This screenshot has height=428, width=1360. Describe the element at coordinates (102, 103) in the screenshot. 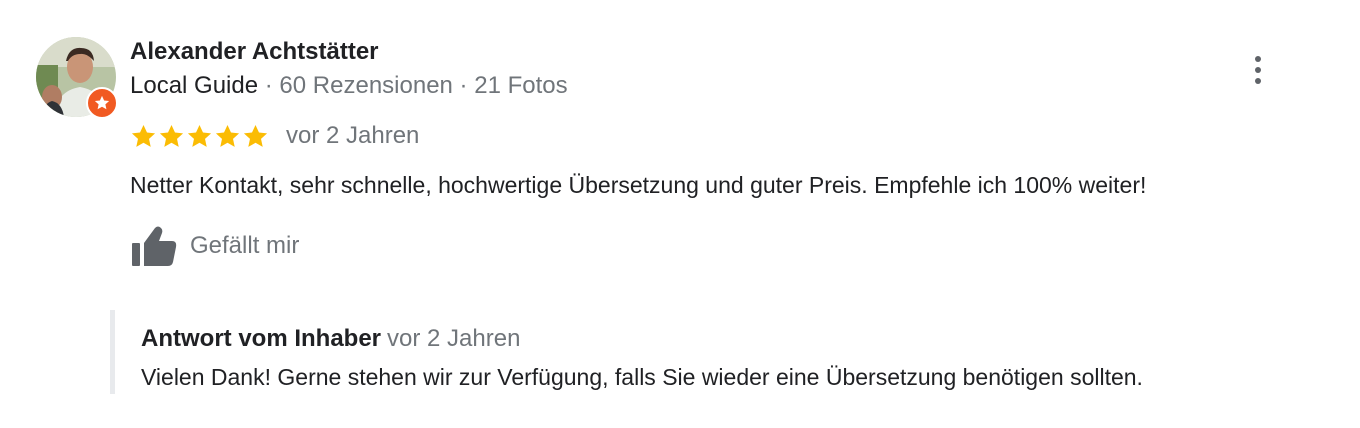

I see `local-guide-badge-icon` at that location.